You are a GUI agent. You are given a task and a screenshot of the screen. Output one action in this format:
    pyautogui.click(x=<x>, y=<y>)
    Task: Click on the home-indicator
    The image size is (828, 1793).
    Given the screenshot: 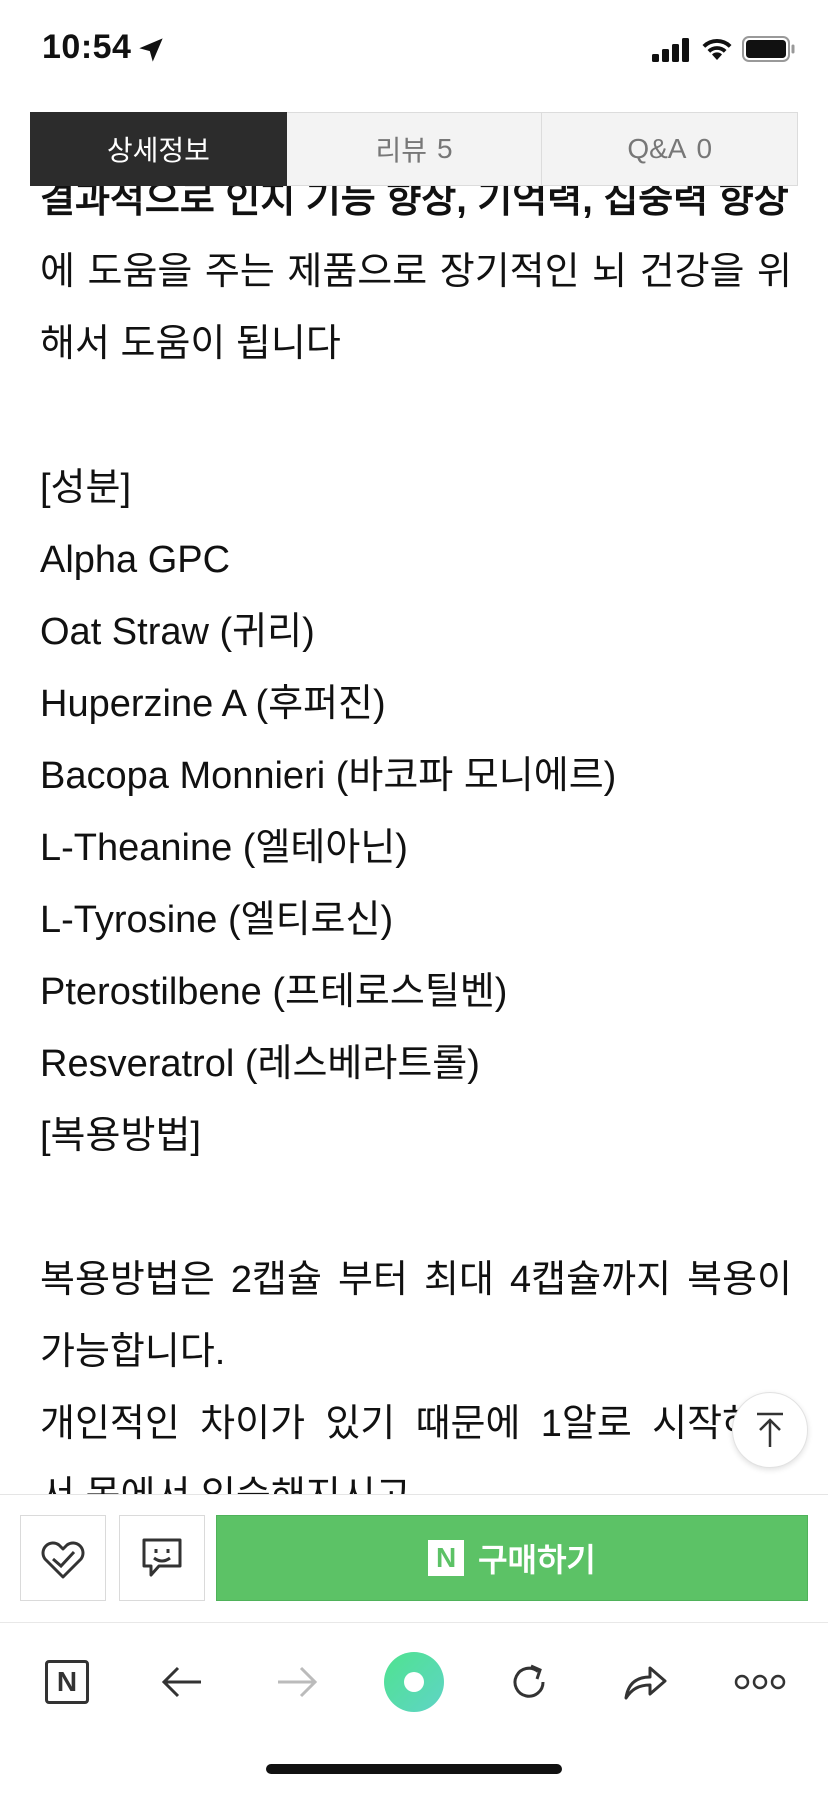 What is the action you would take?
    pyautogui.click(x=414, y=1769)
    